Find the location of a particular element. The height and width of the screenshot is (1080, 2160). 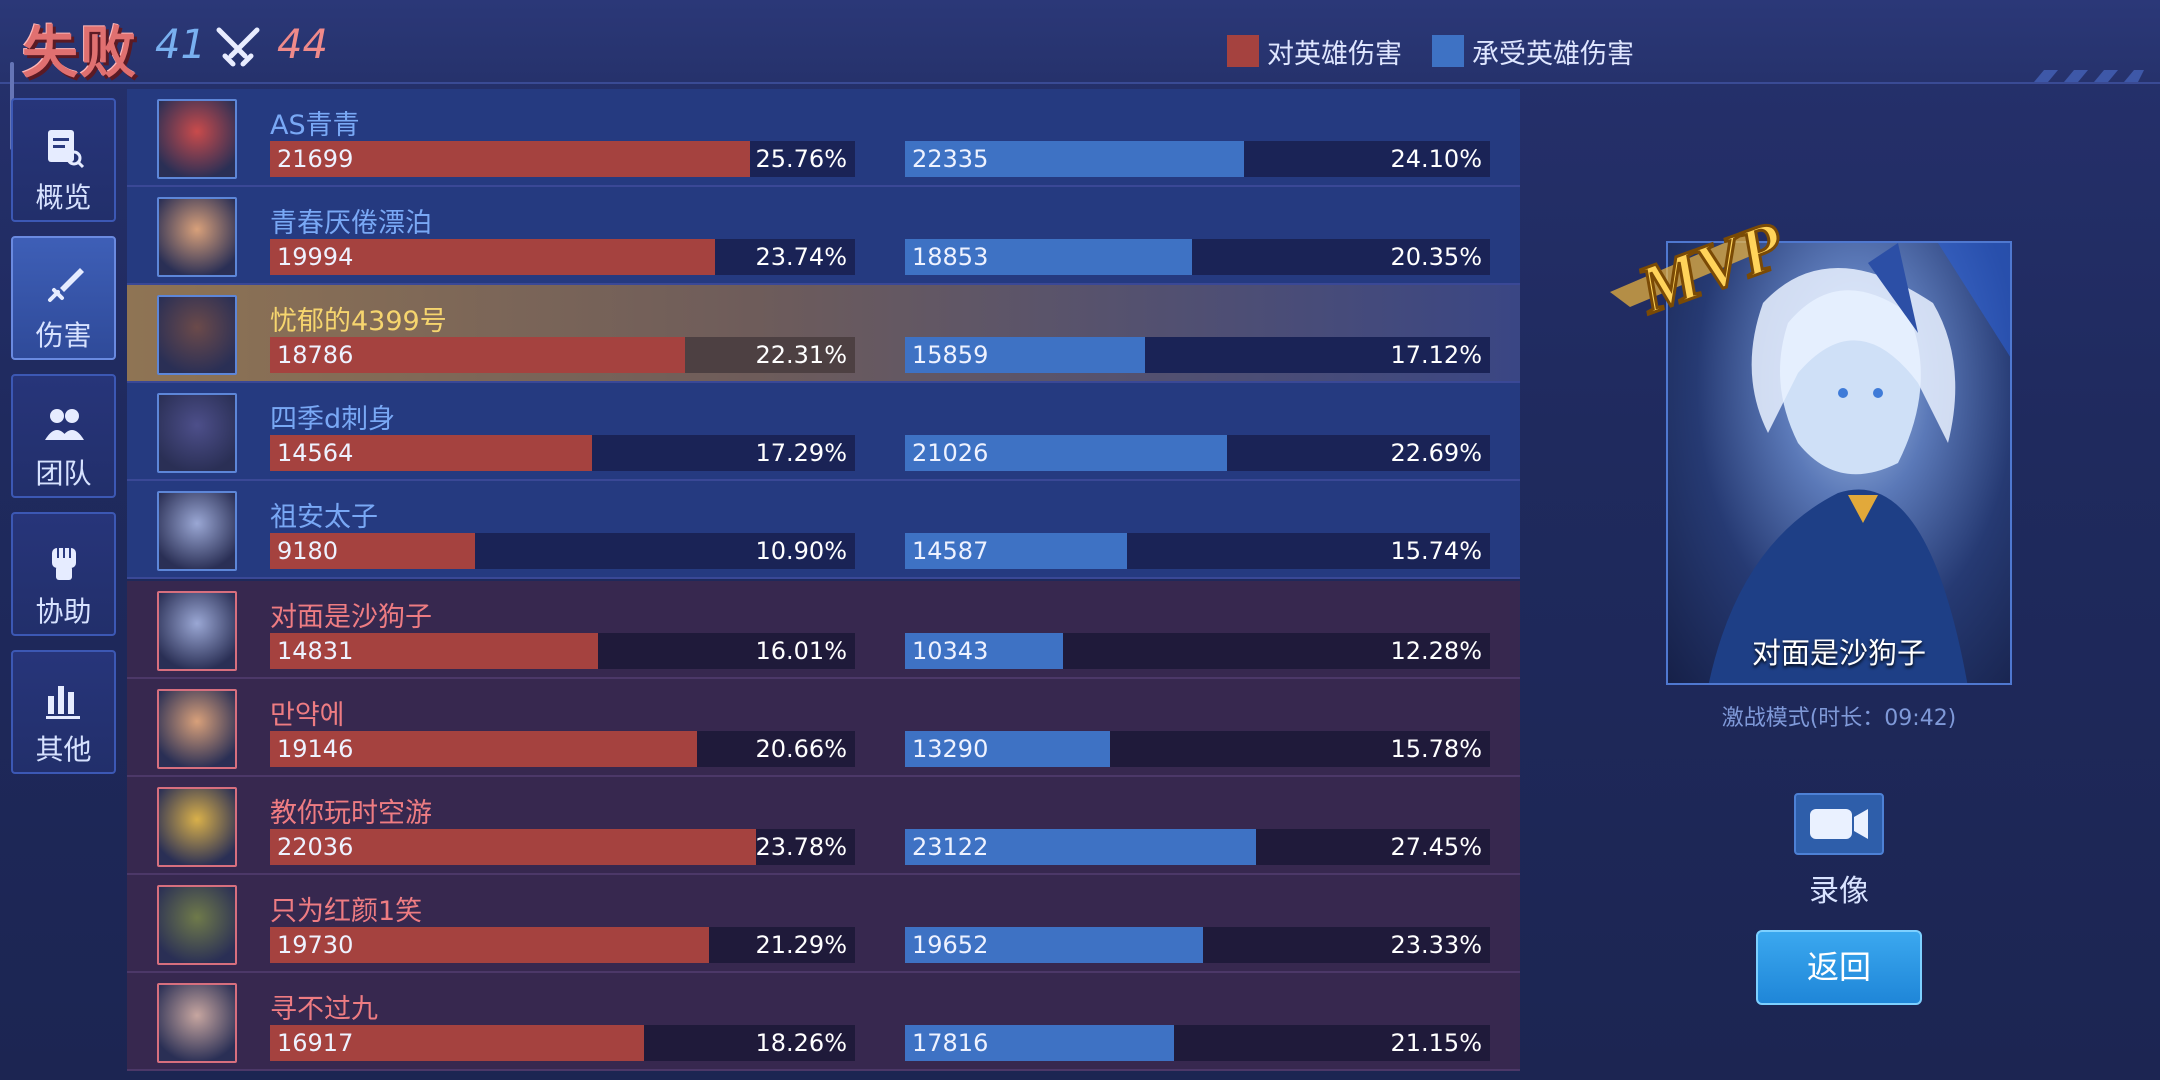

nav-team-label: 团队 is located at coordinates (63, 473).